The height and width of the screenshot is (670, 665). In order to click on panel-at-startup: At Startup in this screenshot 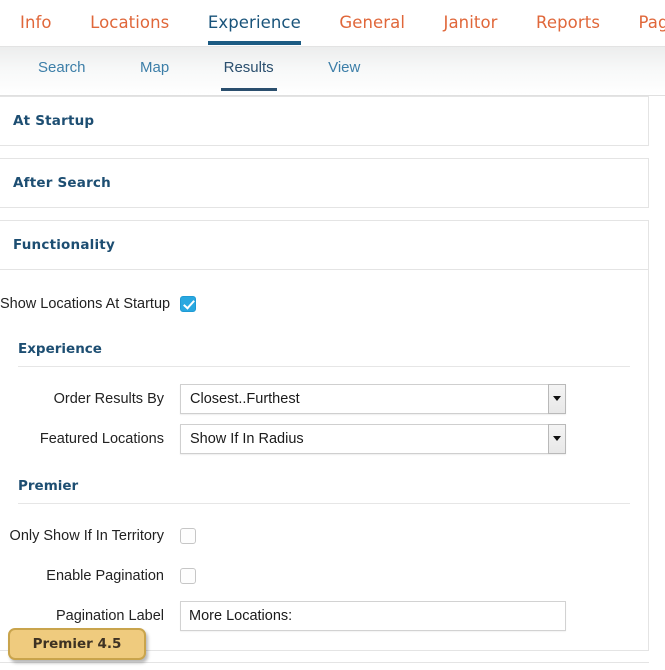, I will do `click(324, 121)`.